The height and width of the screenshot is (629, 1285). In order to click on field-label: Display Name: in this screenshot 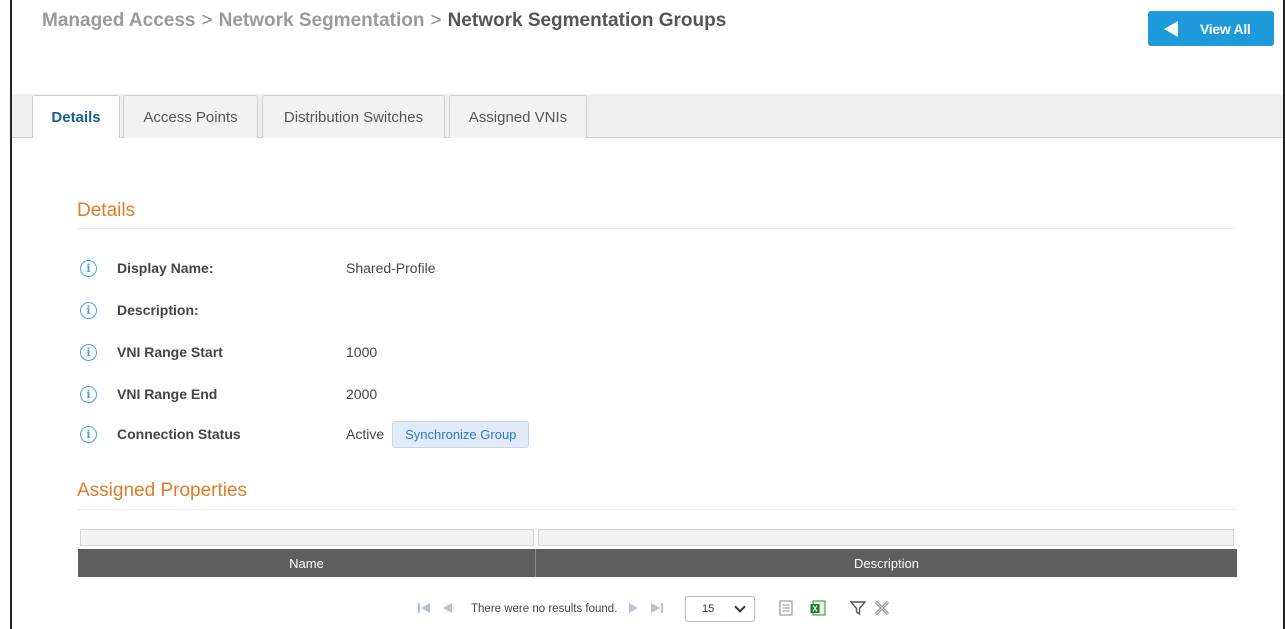, I will do `click(165, 268)`.